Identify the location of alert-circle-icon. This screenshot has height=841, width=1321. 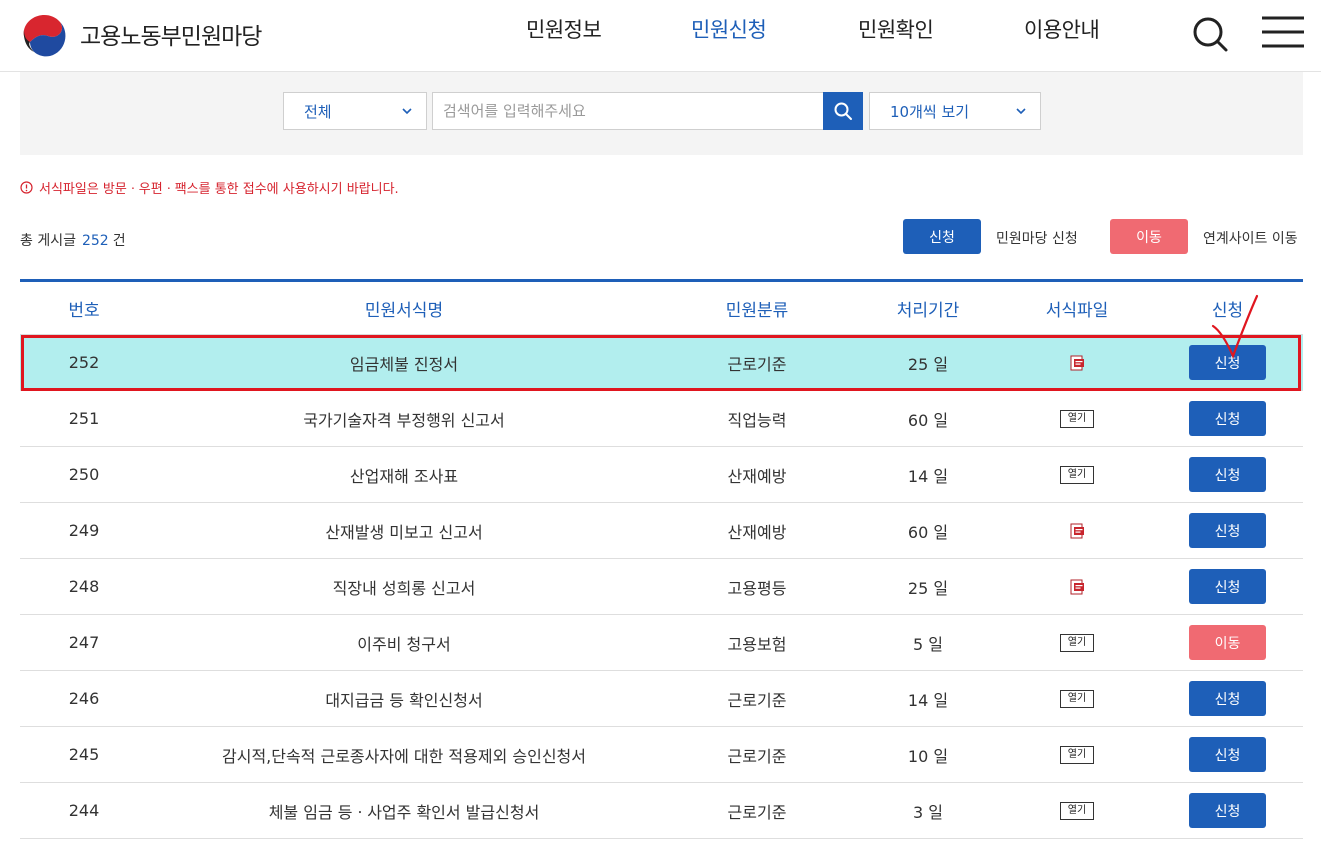
(26, 187).